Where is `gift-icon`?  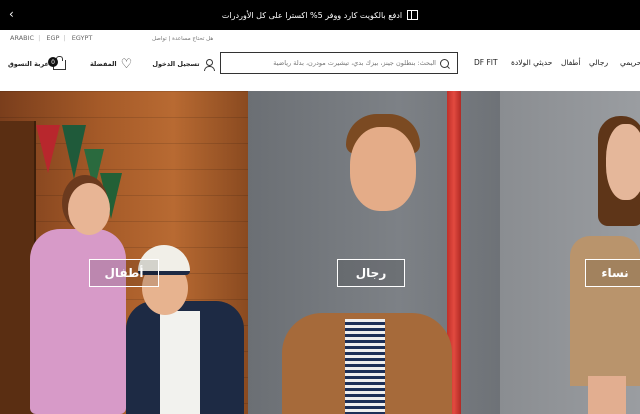
gift-icon is located at coordinates (413, 15).